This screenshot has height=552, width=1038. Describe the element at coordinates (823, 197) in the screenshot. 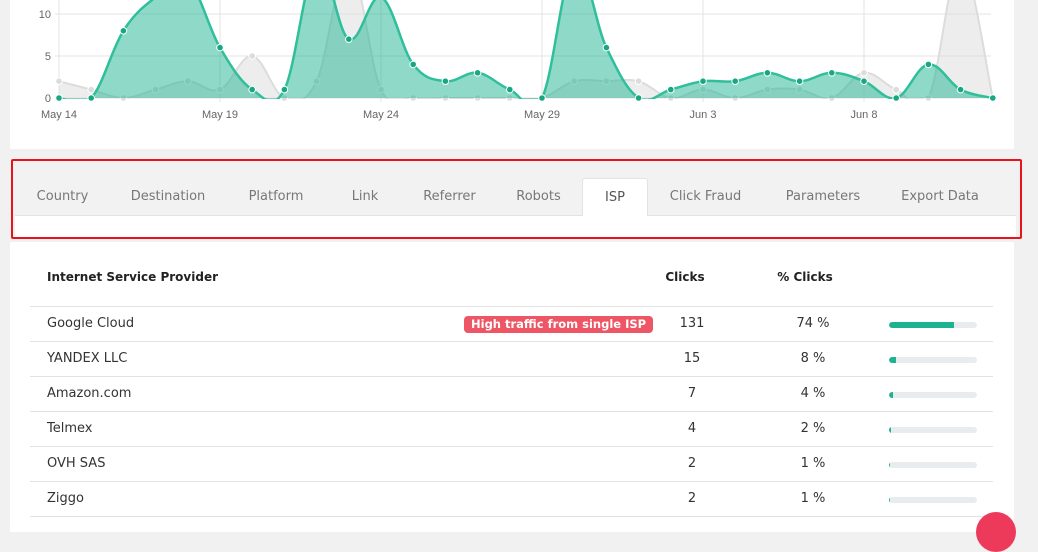

I see `tab-parameters: Parameters` at that location.